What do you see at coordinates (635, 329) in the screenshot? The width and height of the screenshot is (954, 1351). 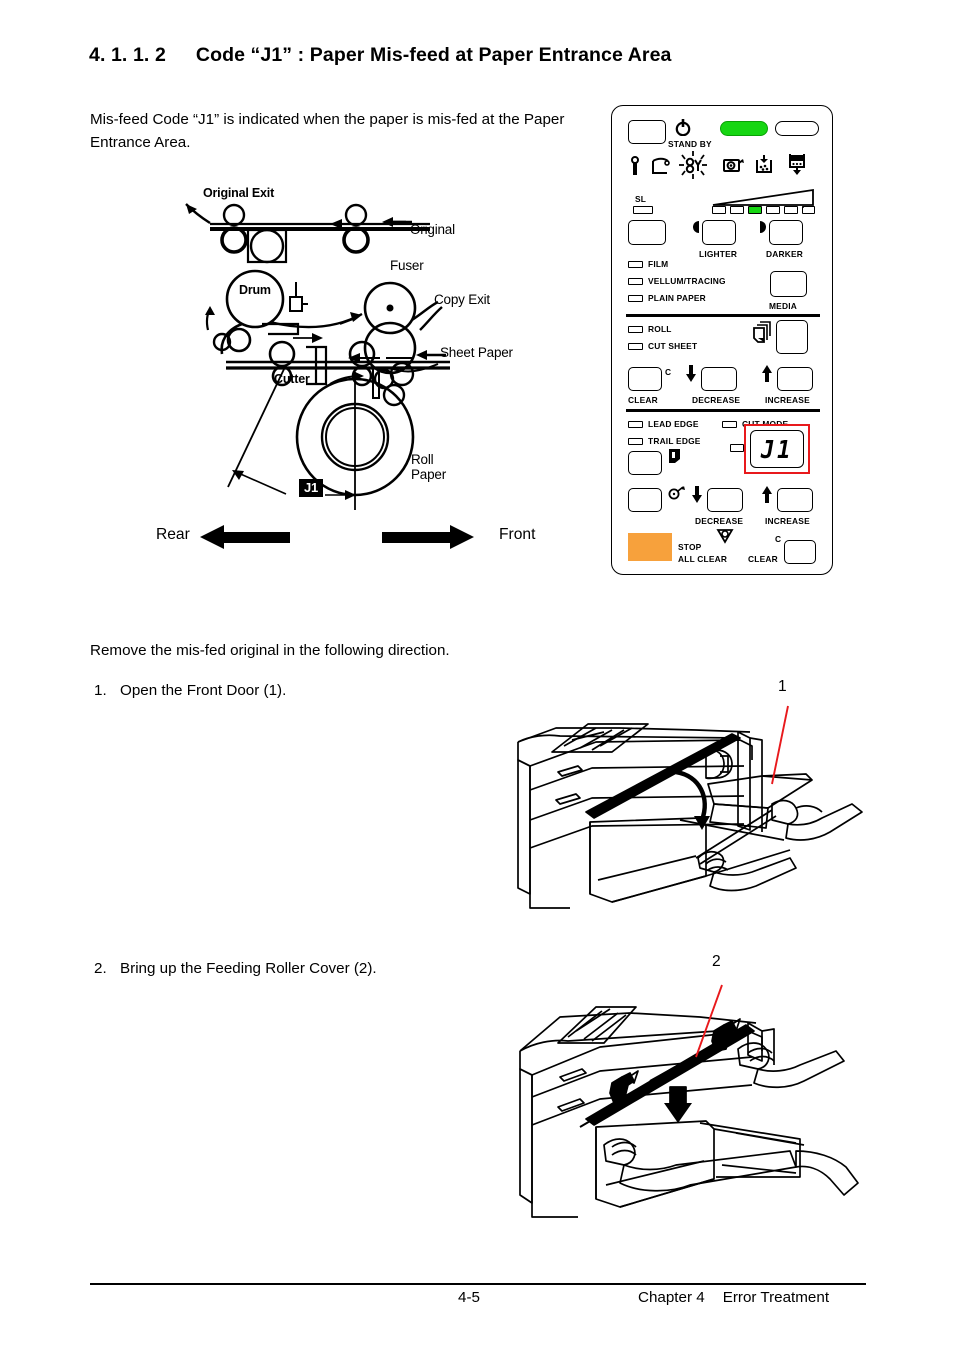 I see `supply-led-roll` at bounding box center [635, 329].